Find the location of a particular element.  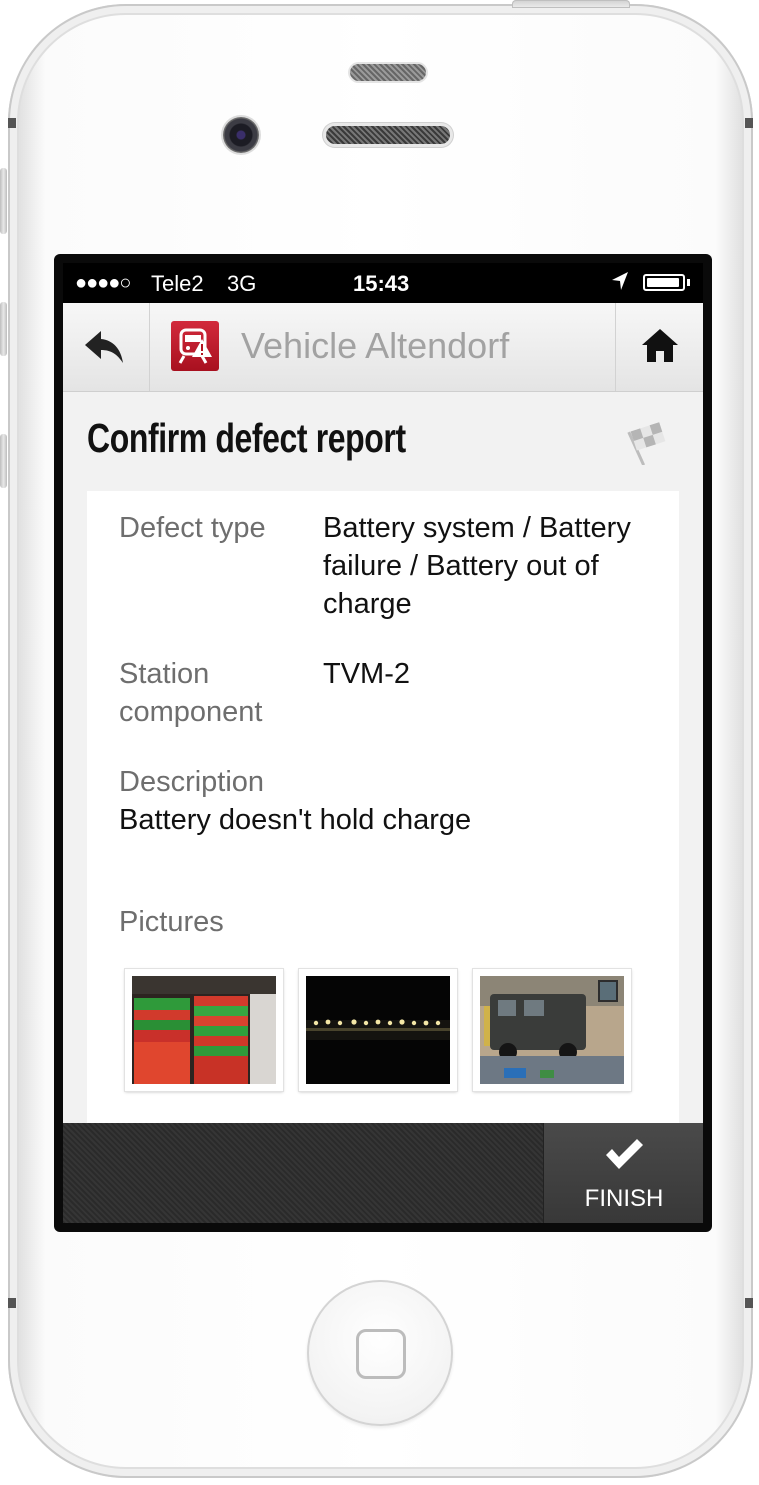

finish-button: FINISH is located at coordinates (623, 1173).